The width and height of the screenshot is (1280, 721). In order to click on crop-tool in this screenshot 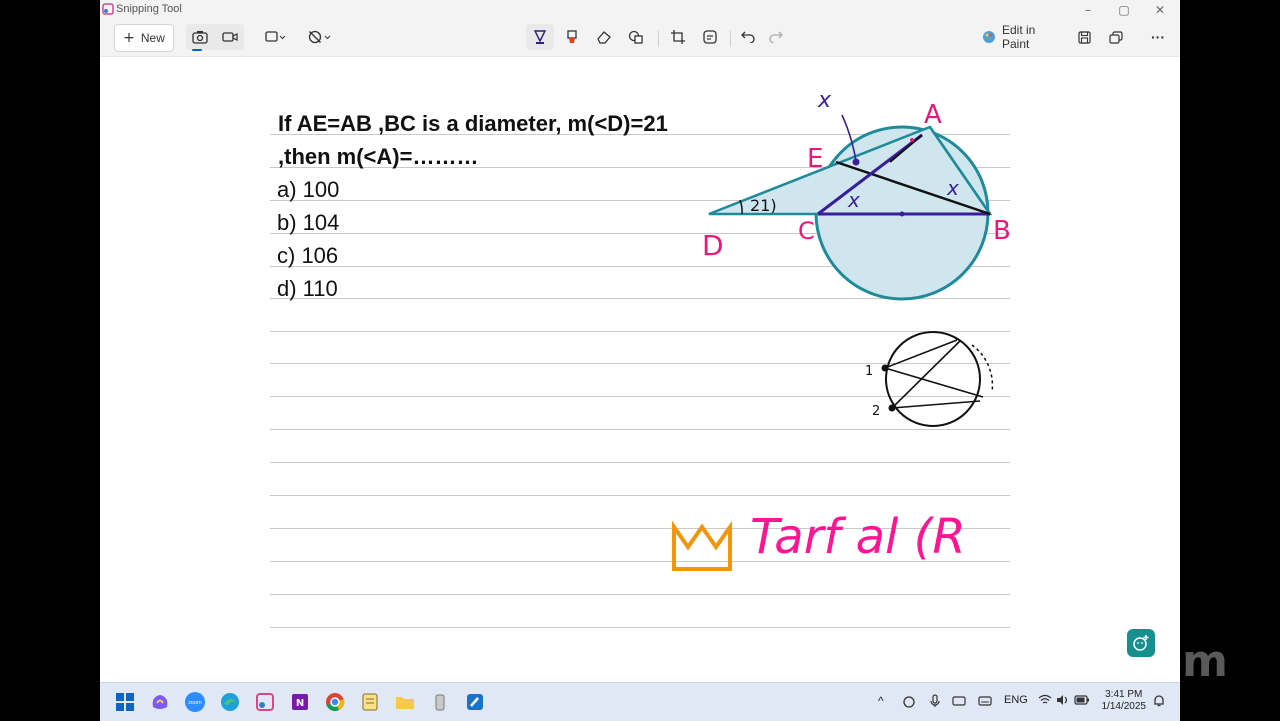, I will do `click(678, 37)`.